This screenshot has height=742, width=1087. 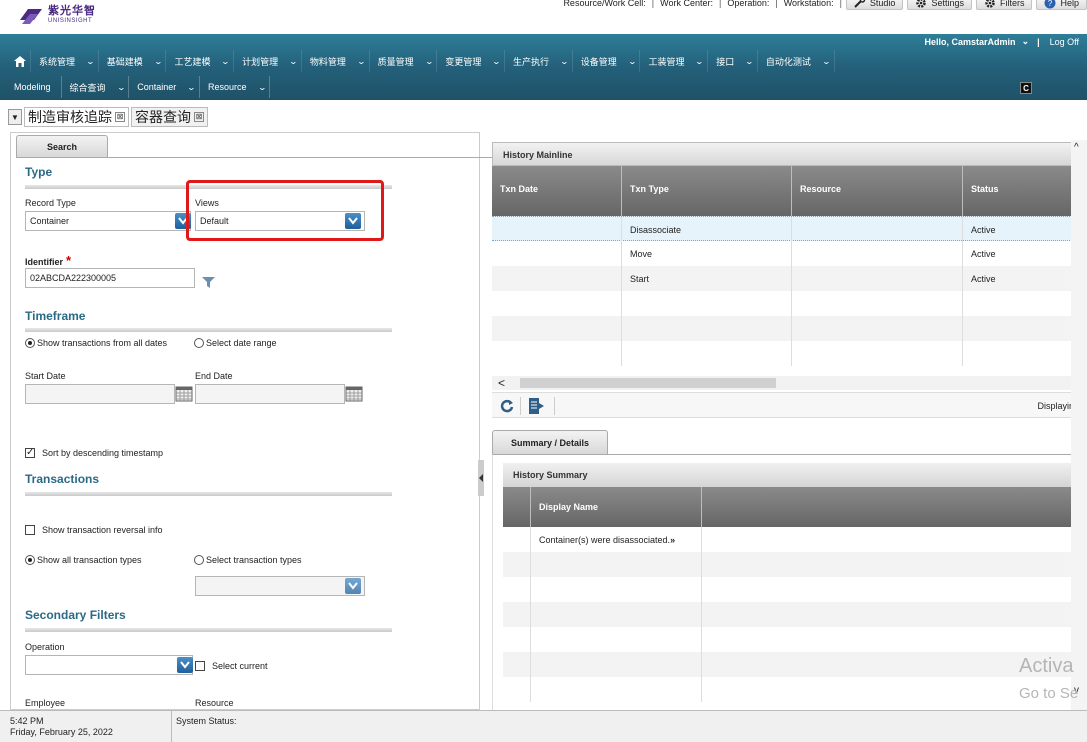 What do you see at coordinates (270, 394) in the screenshot?
I see `end-date-input` at bounding box center [270, 394].